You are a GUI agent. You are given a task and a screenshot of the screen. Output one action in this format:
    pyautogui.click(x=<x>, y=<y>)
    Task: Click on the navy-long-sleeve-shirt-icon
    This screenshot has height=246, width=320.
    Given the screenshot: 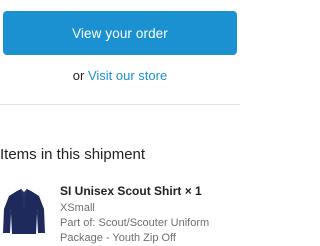 What is the action you would take?
    pyautogui.click(x=24, y=211)
    